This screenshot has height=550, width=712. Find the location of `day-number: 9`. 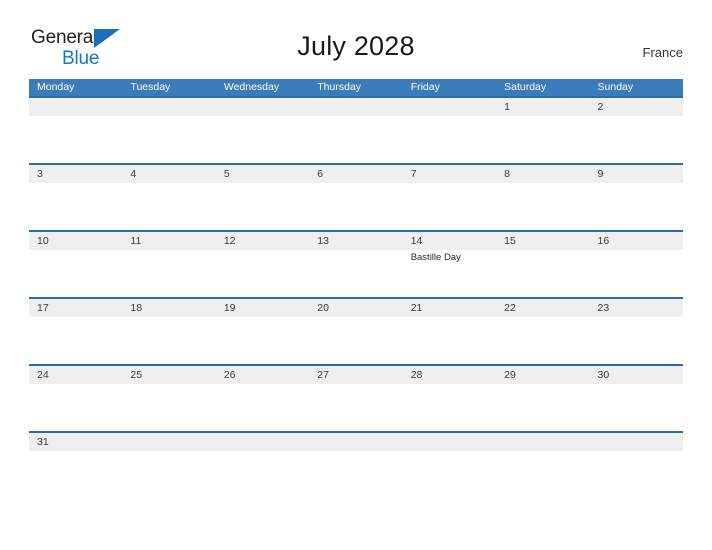

day-number: 9 is located at coordinates (636, 174).